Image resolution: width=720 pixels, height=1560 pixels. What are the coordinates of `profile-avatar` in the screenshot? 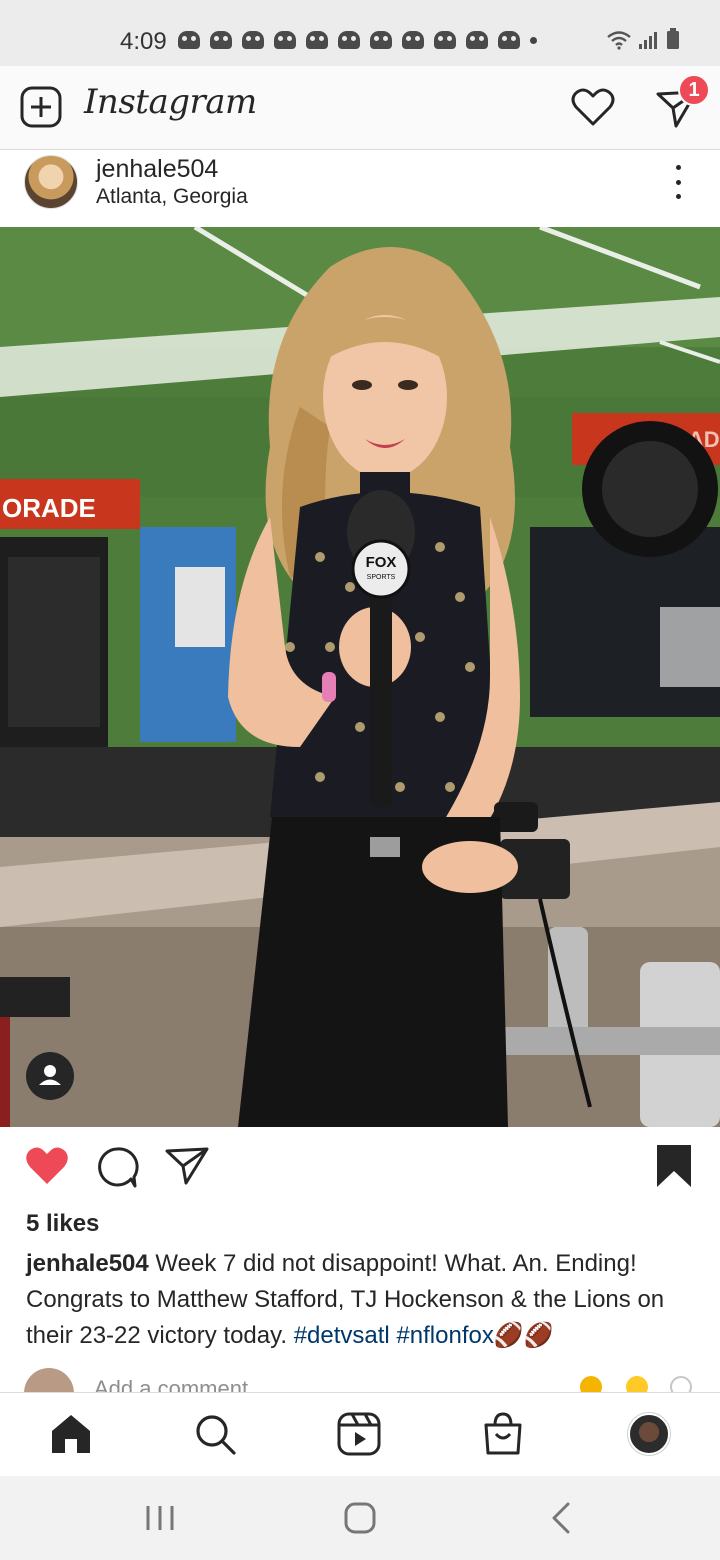 It's located at (649, 1434).